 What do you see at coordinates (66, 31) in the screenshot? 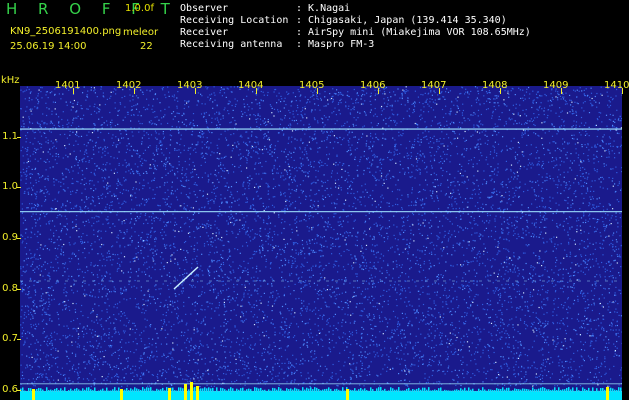
I see `filename-label: KN9_2506191400.png` at bounding box center [66, 31].